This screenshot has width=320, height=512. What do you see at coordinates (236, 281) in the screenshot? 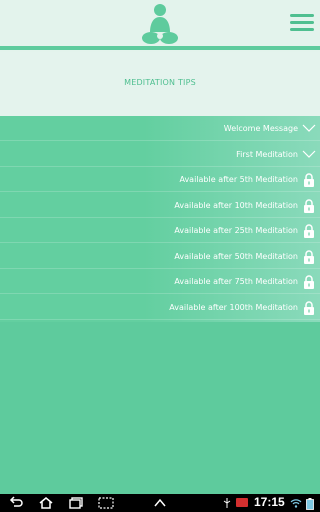
I see `tip-label: Available after 75th Meditation` at bounding box center [236, 281].